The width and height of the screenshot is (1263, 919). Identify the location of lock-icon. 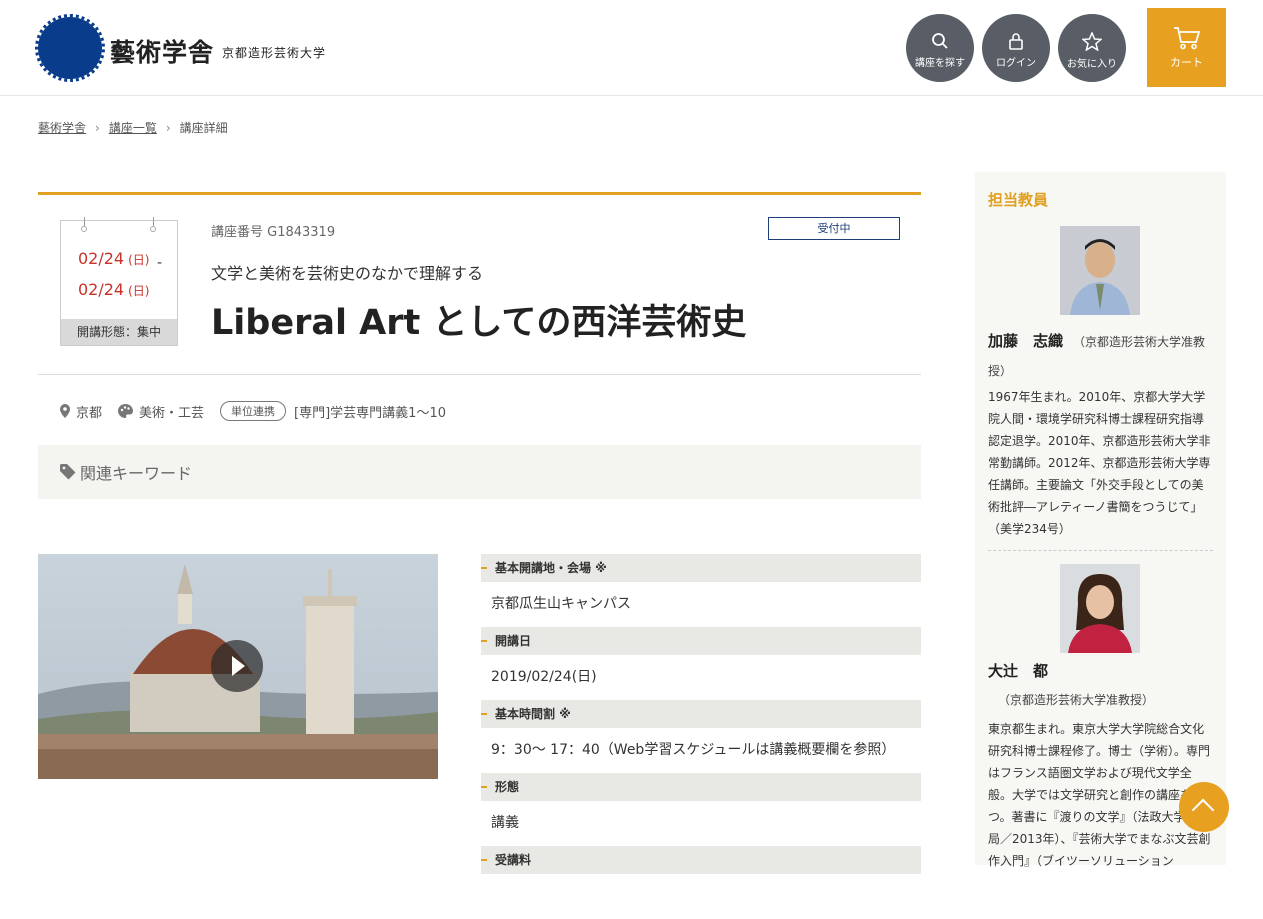
(1016, 41).